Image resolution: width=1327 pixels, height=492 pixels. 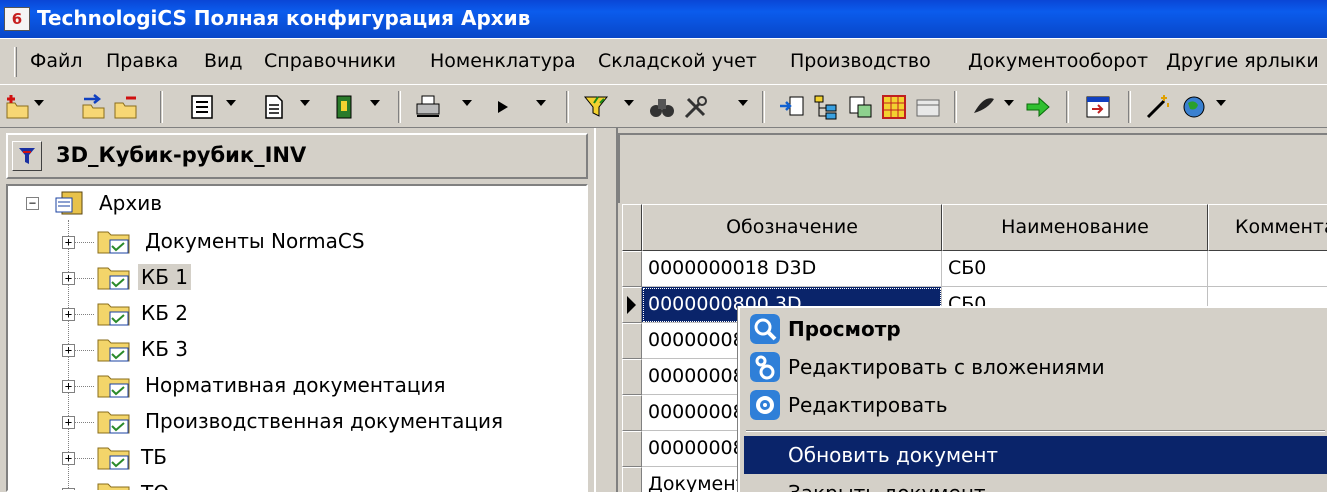 What do you see at coordinates (94, 107) in the screenshot?
I see `move-icon` at bounding box center [94, 107].